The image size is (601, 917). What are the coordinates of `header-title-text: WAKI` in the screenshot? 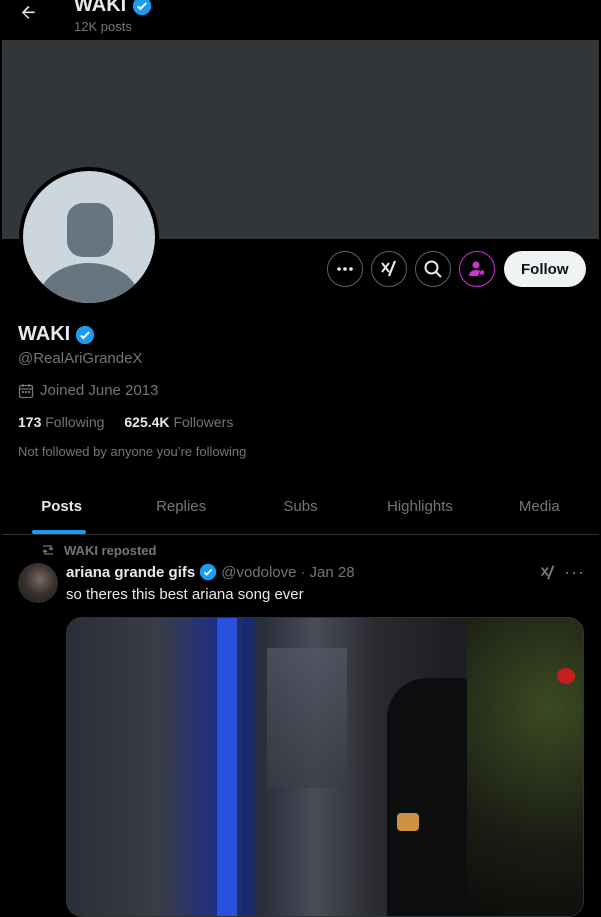 It's located at (100, 8).